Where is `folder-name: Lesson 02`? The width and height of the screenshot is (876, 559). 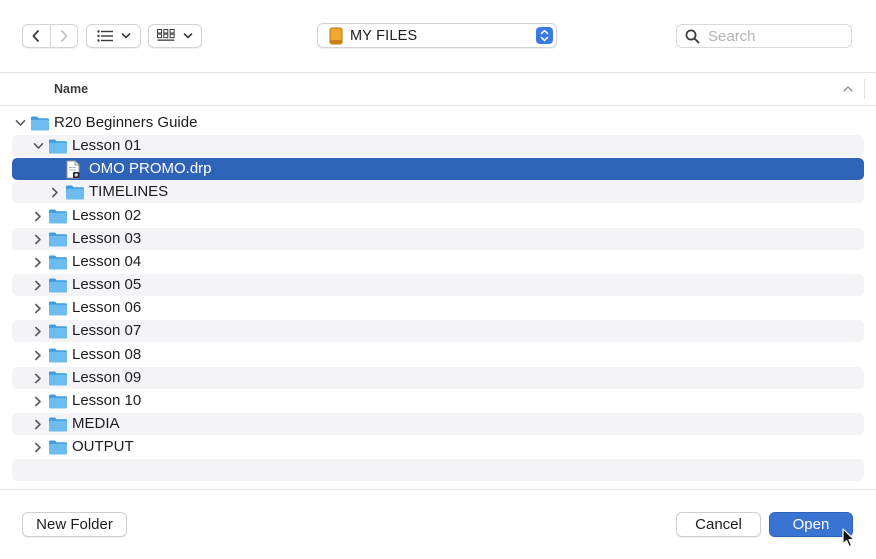
folder-name: Lesson 02 is located at coordinates (107, 215).